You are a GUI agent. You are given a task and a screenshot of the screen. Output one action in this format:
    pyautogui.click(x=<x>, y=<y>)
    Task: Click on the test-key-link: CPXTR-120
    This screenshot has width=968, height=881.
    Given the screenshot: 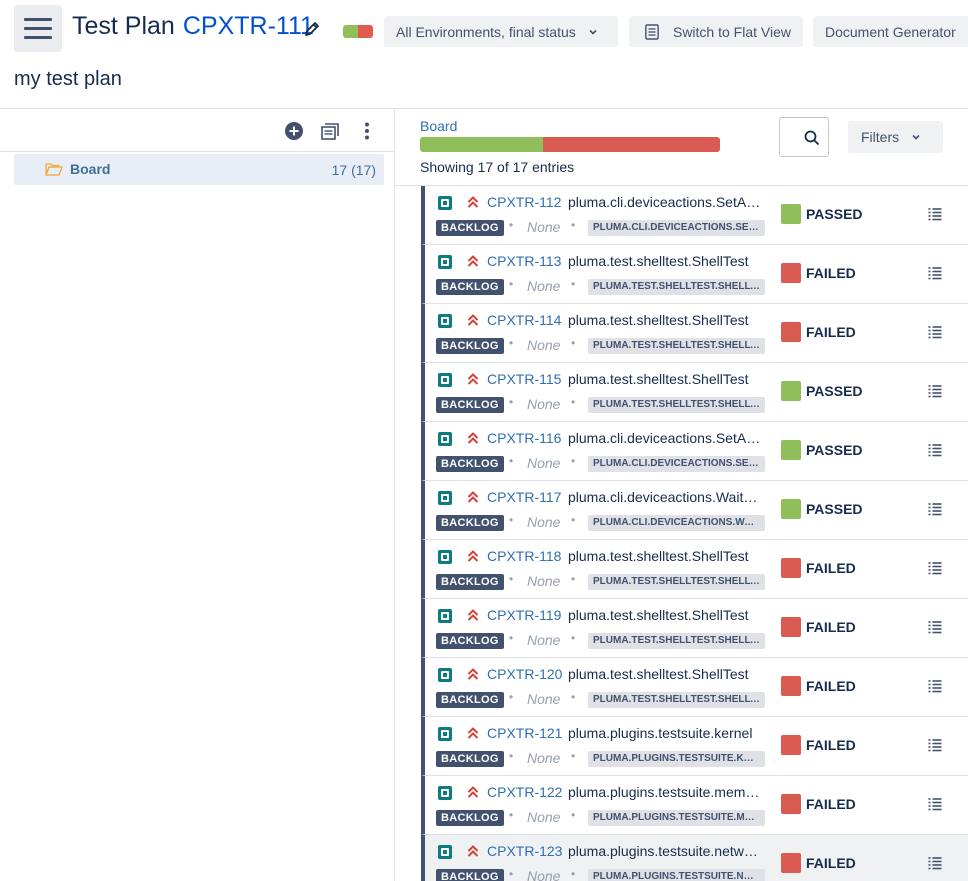 What is the action you would take?
    pyautogui.click(x=524, y=674)
    